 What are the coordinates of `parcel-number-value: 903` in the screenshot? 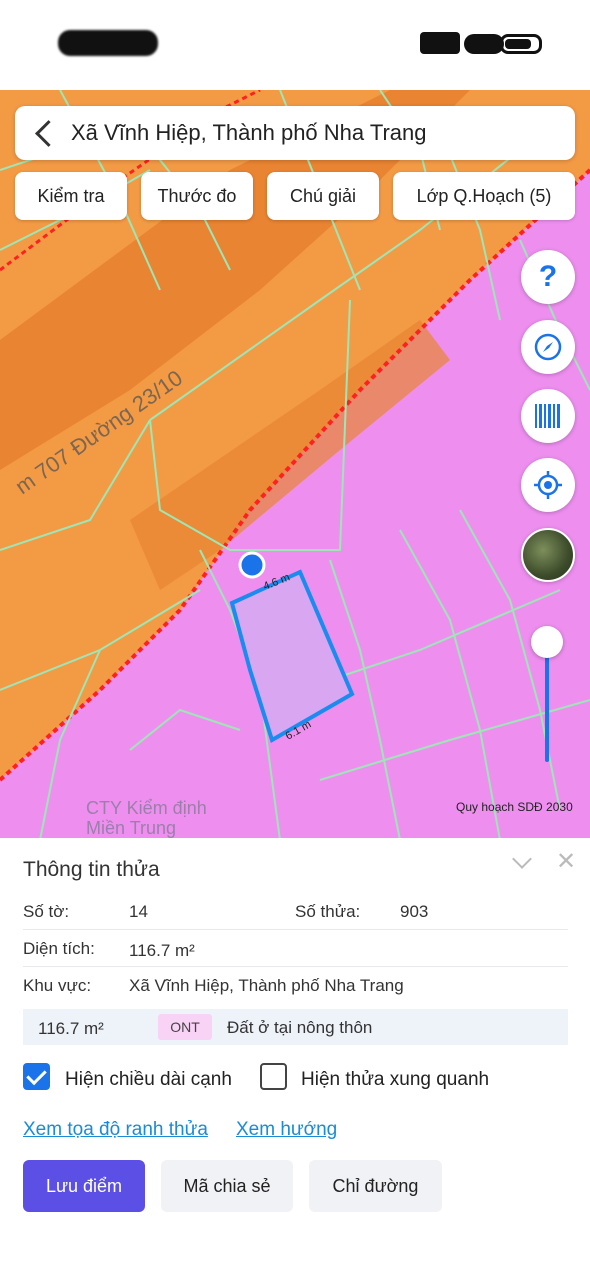 It's located at (414, 911).